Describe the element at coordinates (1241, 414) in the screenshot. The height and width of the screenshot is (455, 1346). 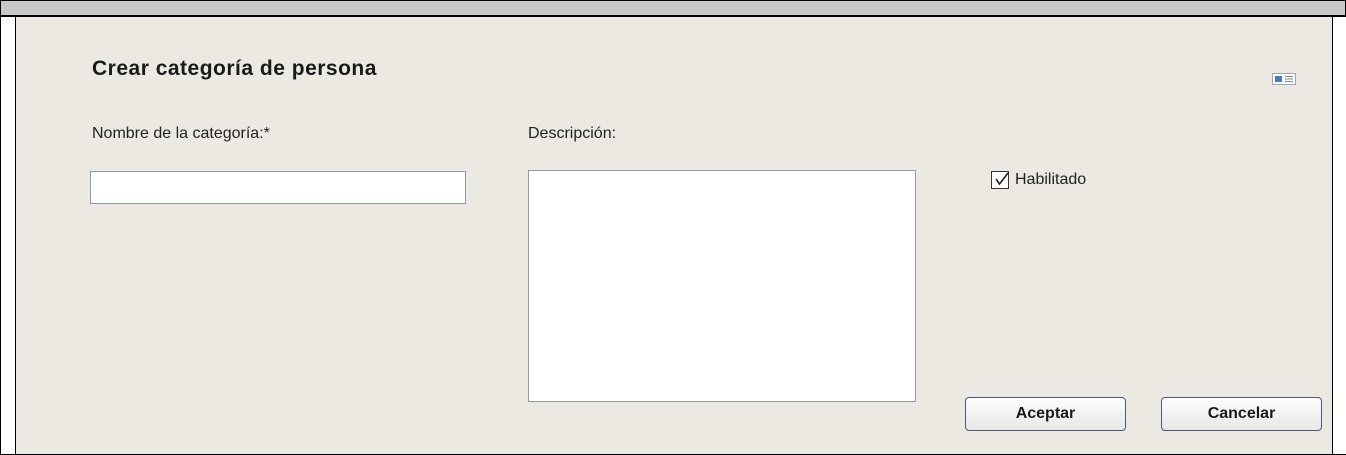
I see `cancel-button: Cancelar` at that location.